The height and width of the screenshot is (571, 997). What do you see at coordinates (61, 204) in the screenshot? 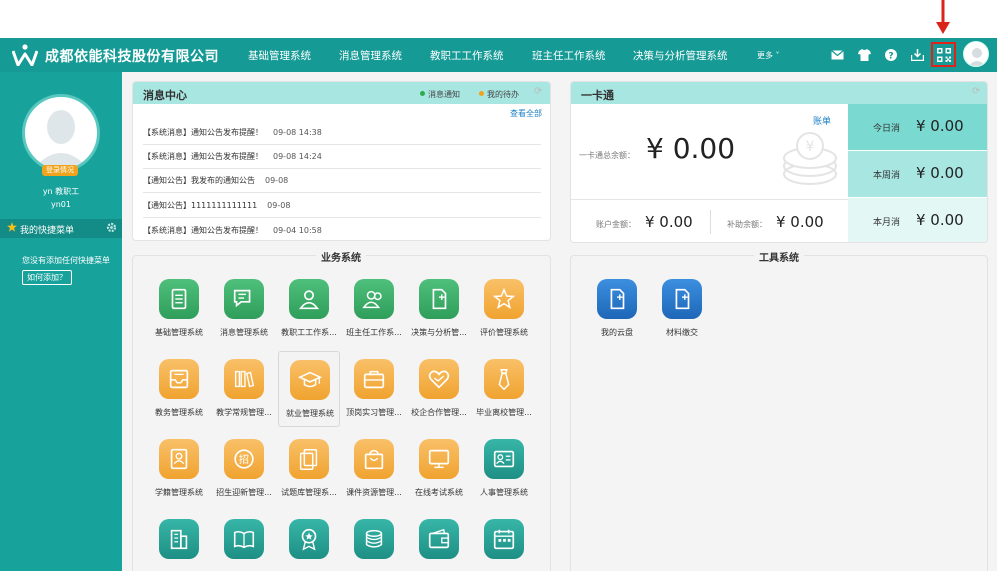
I see `user-account: yn01` at bounding box center [61, 204].